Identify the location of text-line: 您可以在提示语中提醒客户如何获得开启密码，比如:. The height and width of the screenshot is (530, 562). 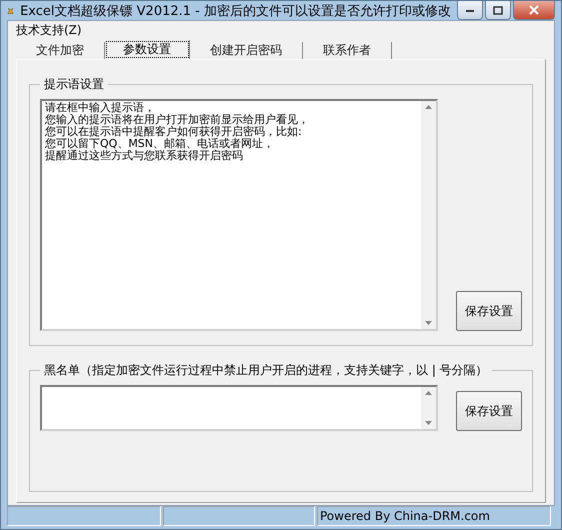
(174, 132).